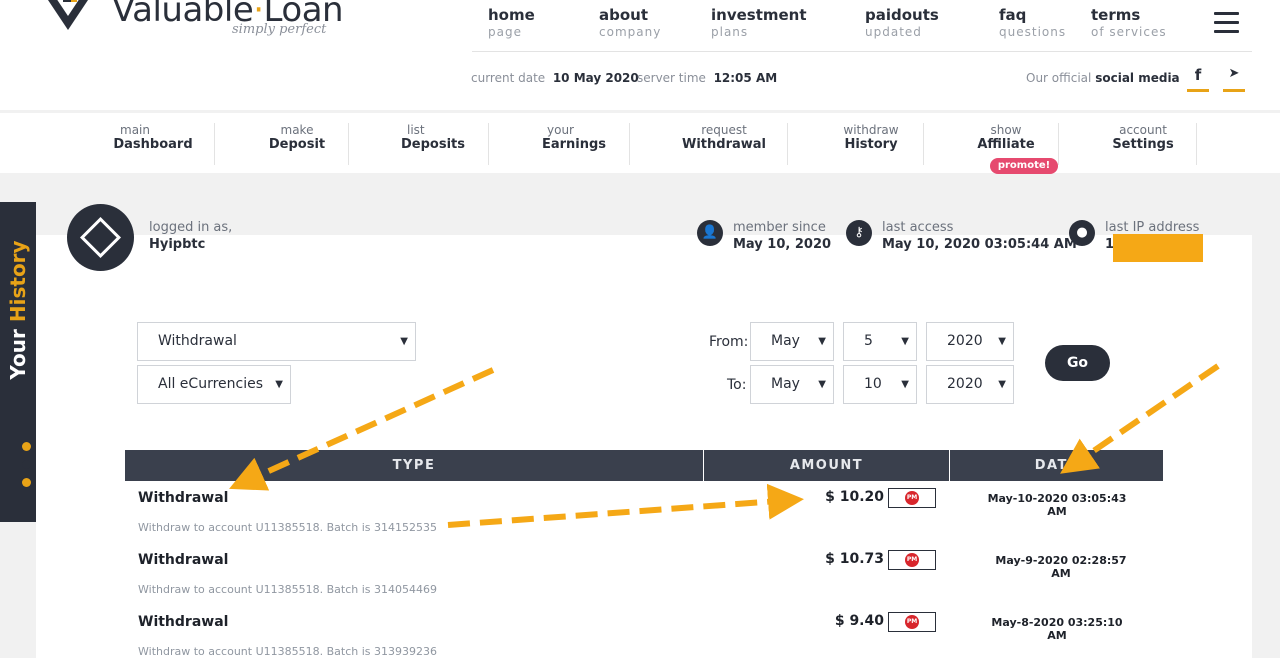  I want to click on social-prefix: Our official, so click(1059, 78).